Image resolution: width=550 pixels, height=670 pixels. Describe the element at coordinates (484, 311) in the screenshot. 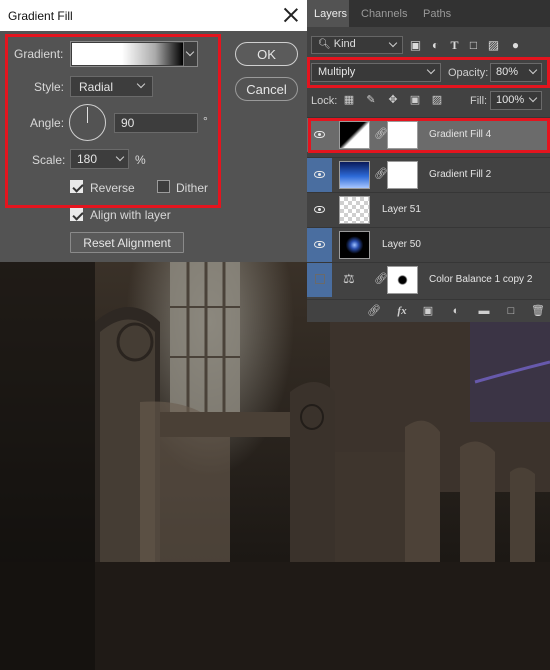

I see `new-group-icon: ▬` at that location.